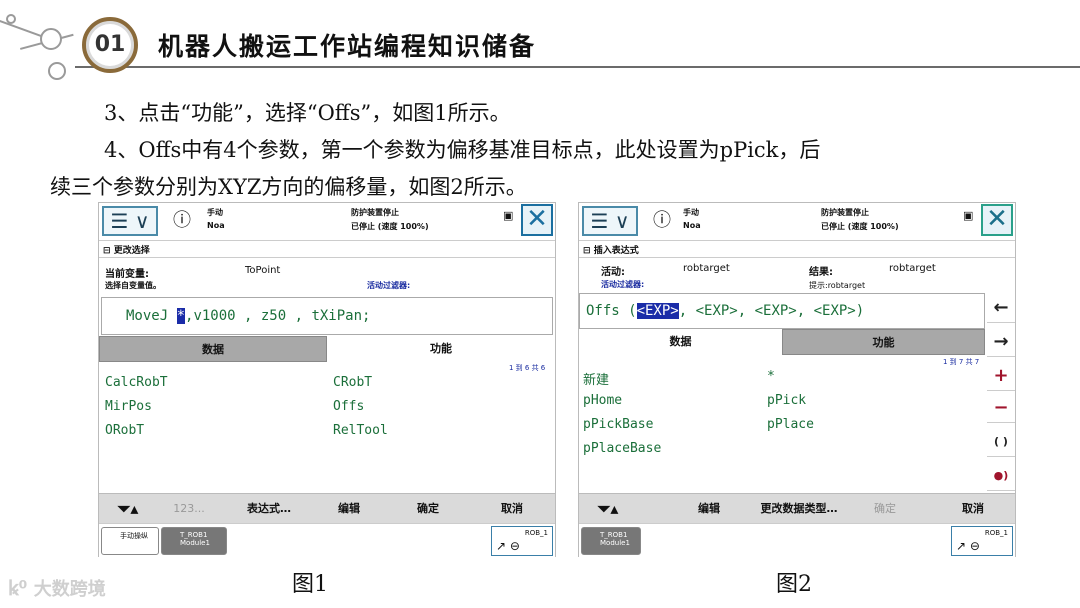  I want to click on list-item: Offs, so click(348, 406).